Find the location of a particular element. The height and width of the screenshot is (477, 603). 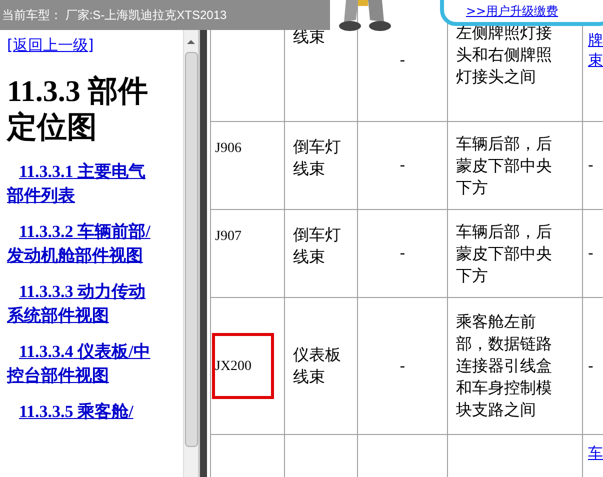

scrollbar-thumb is located at coordinates (191, 249).